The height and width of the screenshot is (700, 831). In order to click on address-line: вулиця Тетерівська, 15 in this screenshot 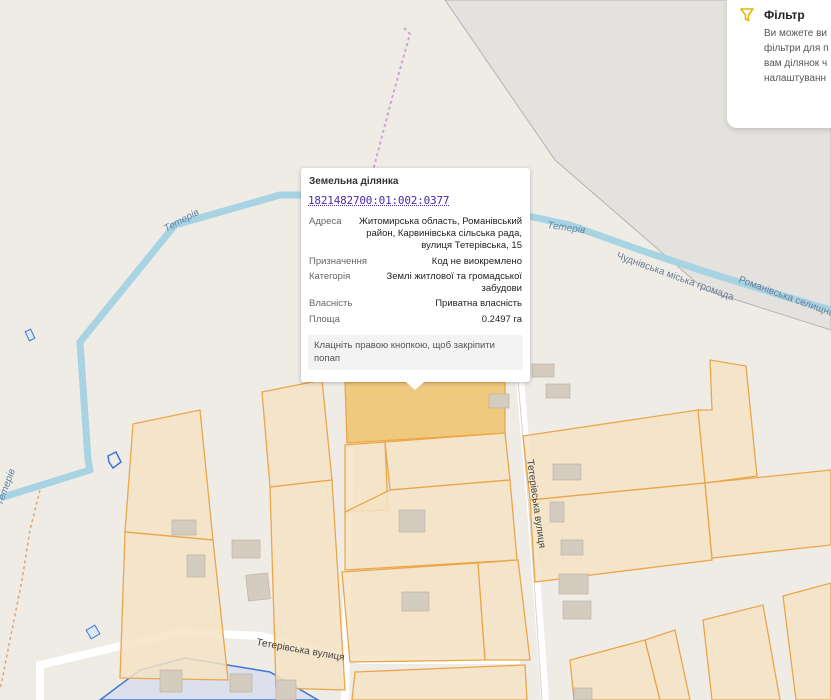, I will do `click(471, 245)`.